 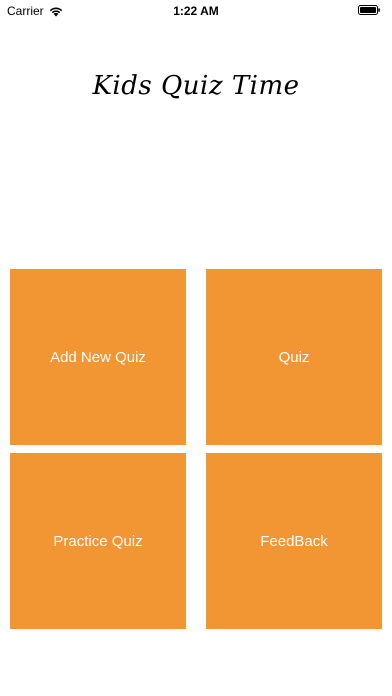 I want to click on status-time: 1:22 AM, so click(x=196, y=11).